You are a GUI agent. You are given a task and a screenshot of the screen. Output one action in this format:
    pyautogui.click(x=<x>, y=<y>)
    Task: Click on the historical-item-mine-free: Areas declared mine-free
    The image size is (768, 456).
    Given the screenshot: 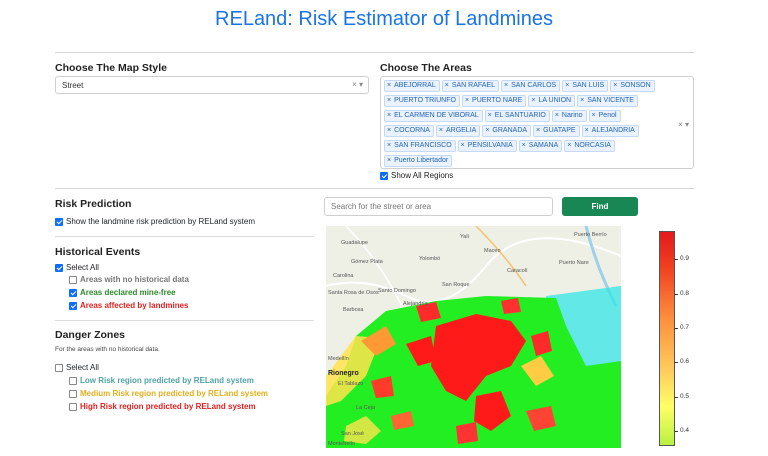 What is the action you would take?
    pyautogui.click(x=122, y=292)
    